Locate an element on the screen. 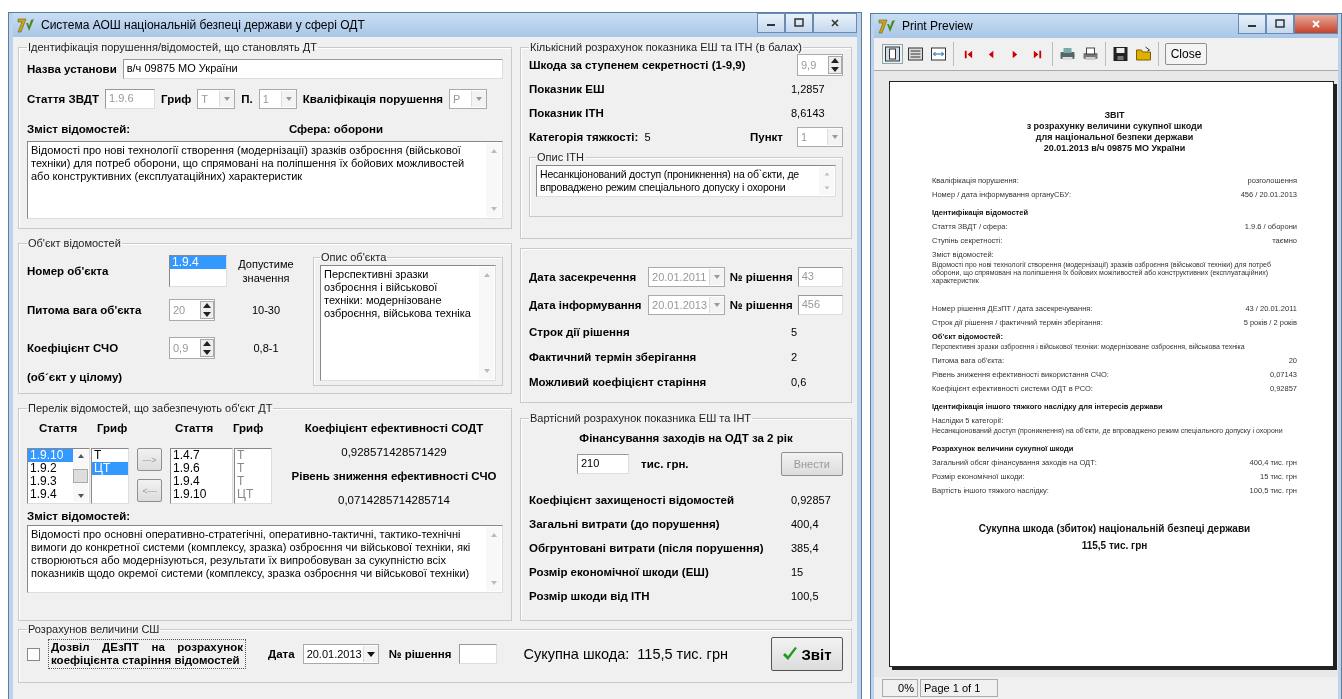 The height and width of the screenshot is (699, 1342). group-legend: Об'єкт відомостей is located at coordinates (74, 243).